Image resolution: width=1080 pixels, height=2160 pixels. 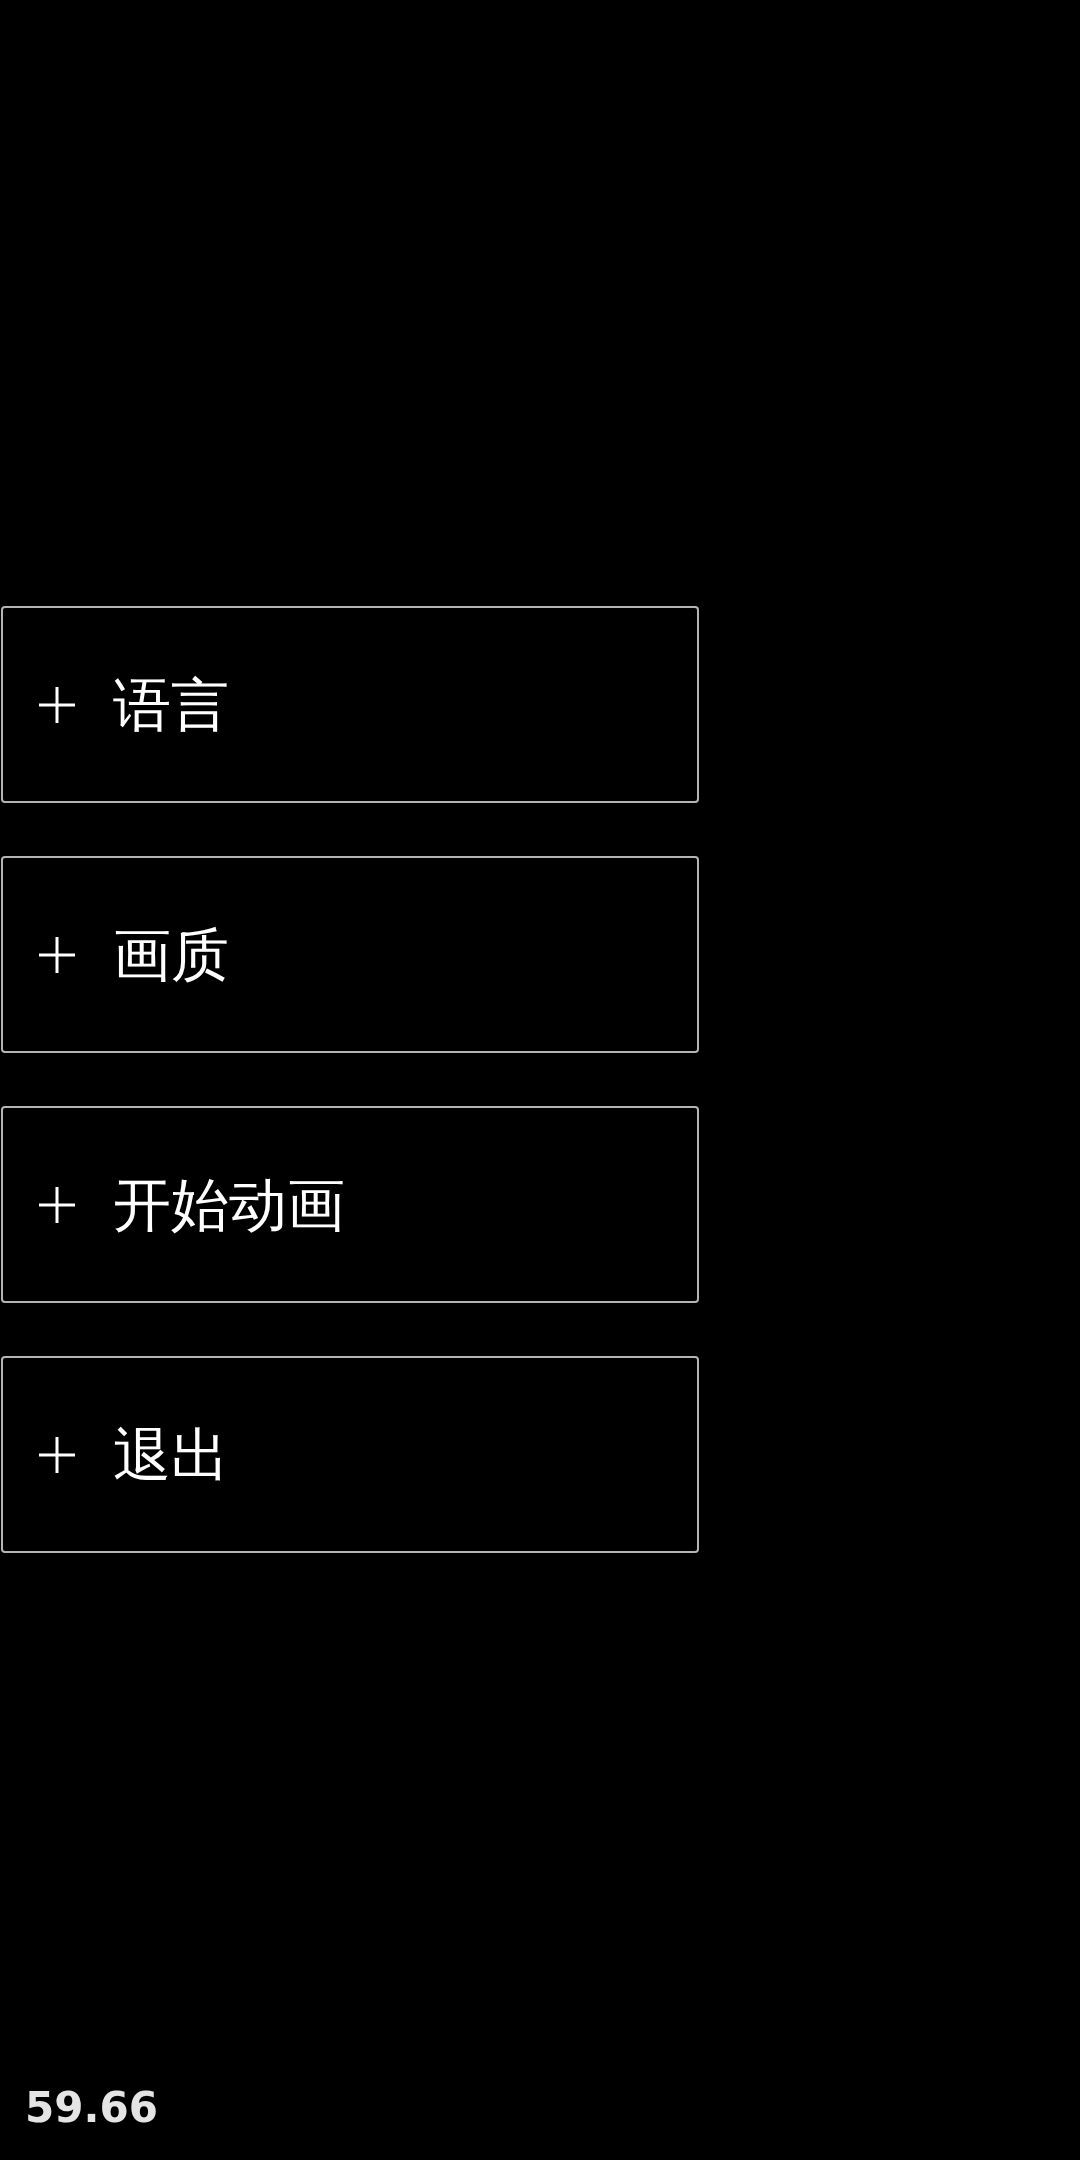 What do you see at coordinates (350, 954) in the screenshot?
I see `menu-button: 画质` at bounding box center [350, 954].